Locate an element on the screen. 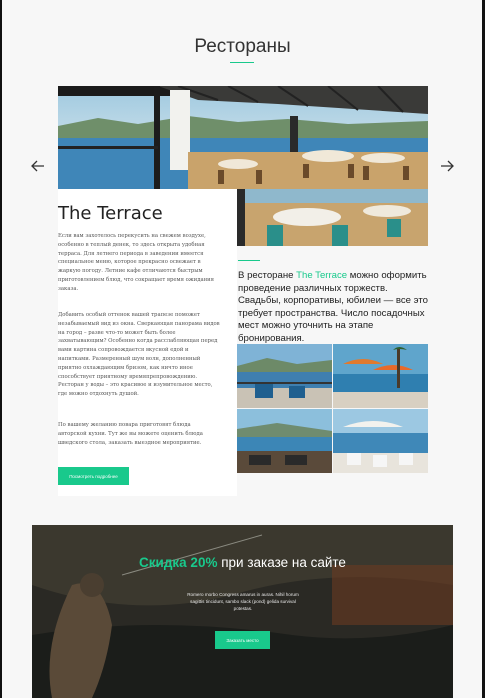  section-title: Рестораны is located at coordinates (242, 46).